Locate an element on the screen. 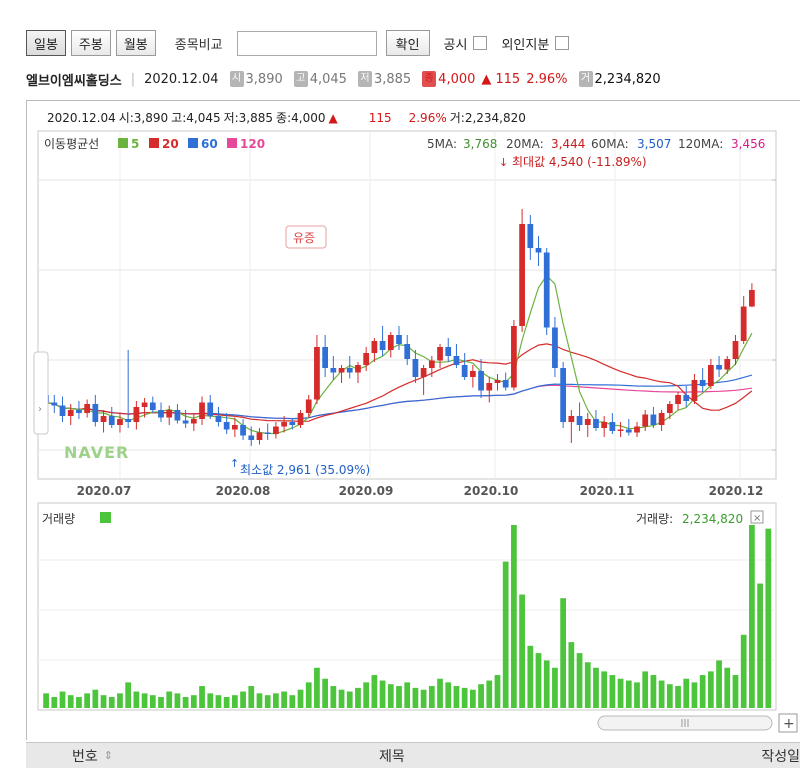 The height and width of the screenshot is (768, 800). volume-value-number: 2,234,820 is located at coordinates (712, 519).